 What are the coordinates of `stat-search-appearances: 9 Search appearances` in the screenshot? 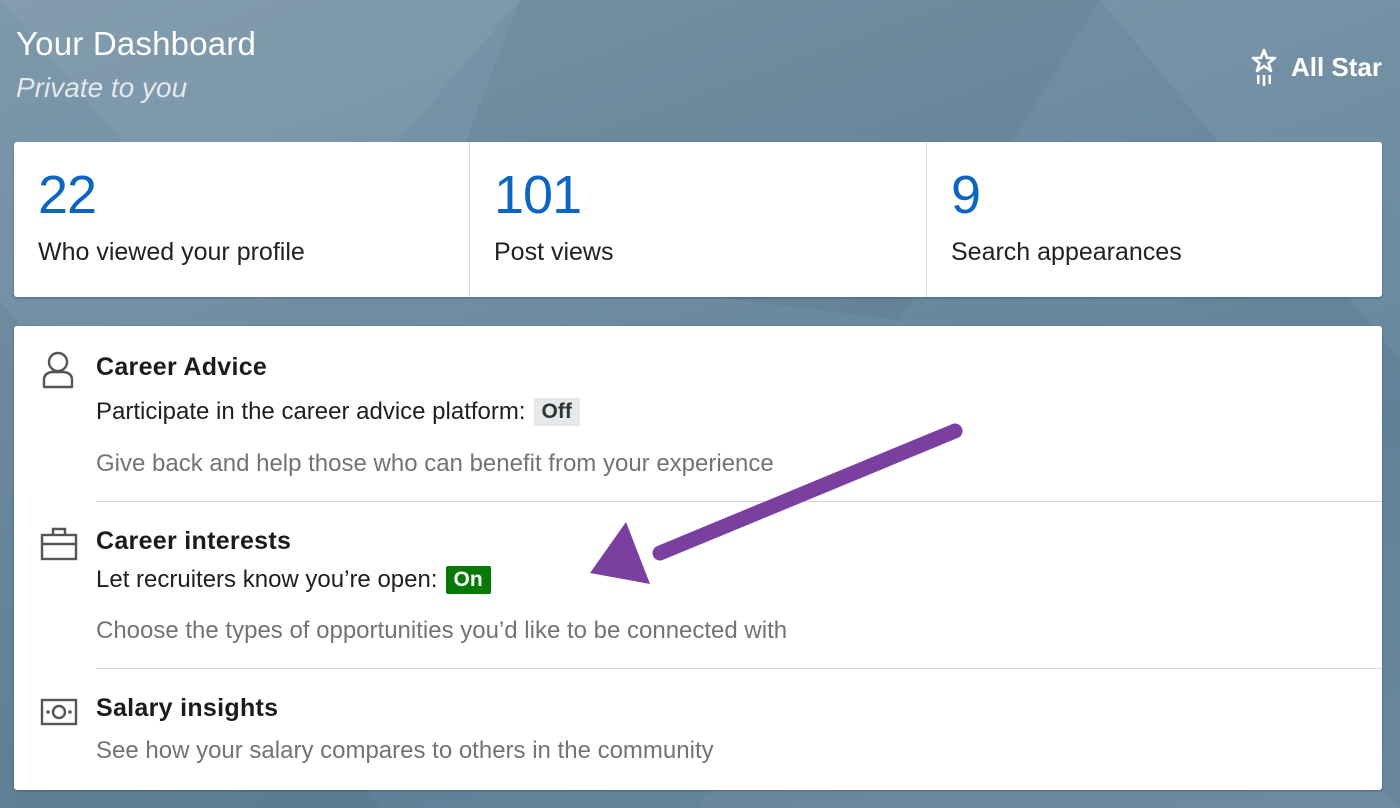 It's located at (1154, 219).